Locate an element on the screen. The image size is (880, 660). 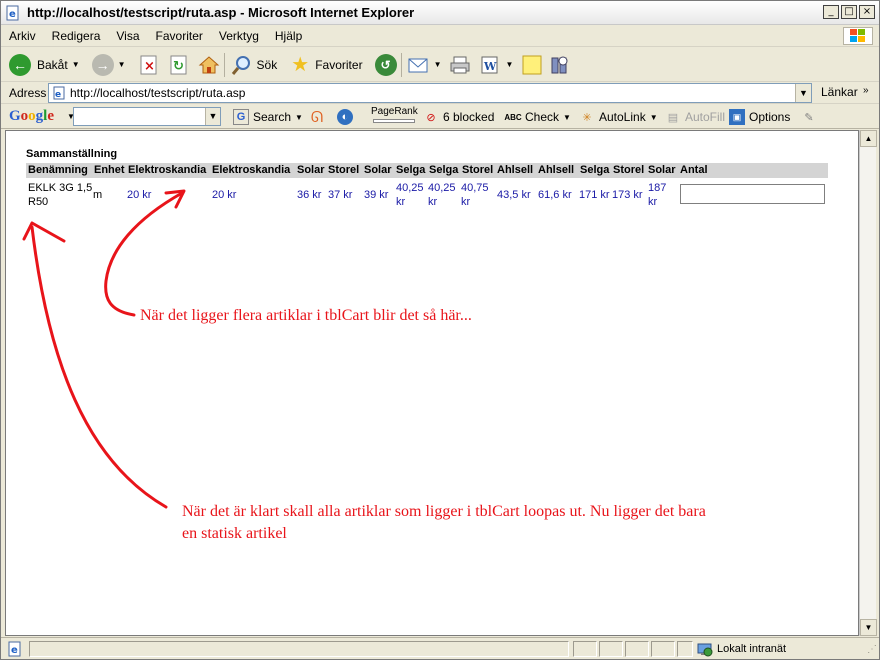
google-search-caret-icon: ▼ is located at coordinates (299, 117).